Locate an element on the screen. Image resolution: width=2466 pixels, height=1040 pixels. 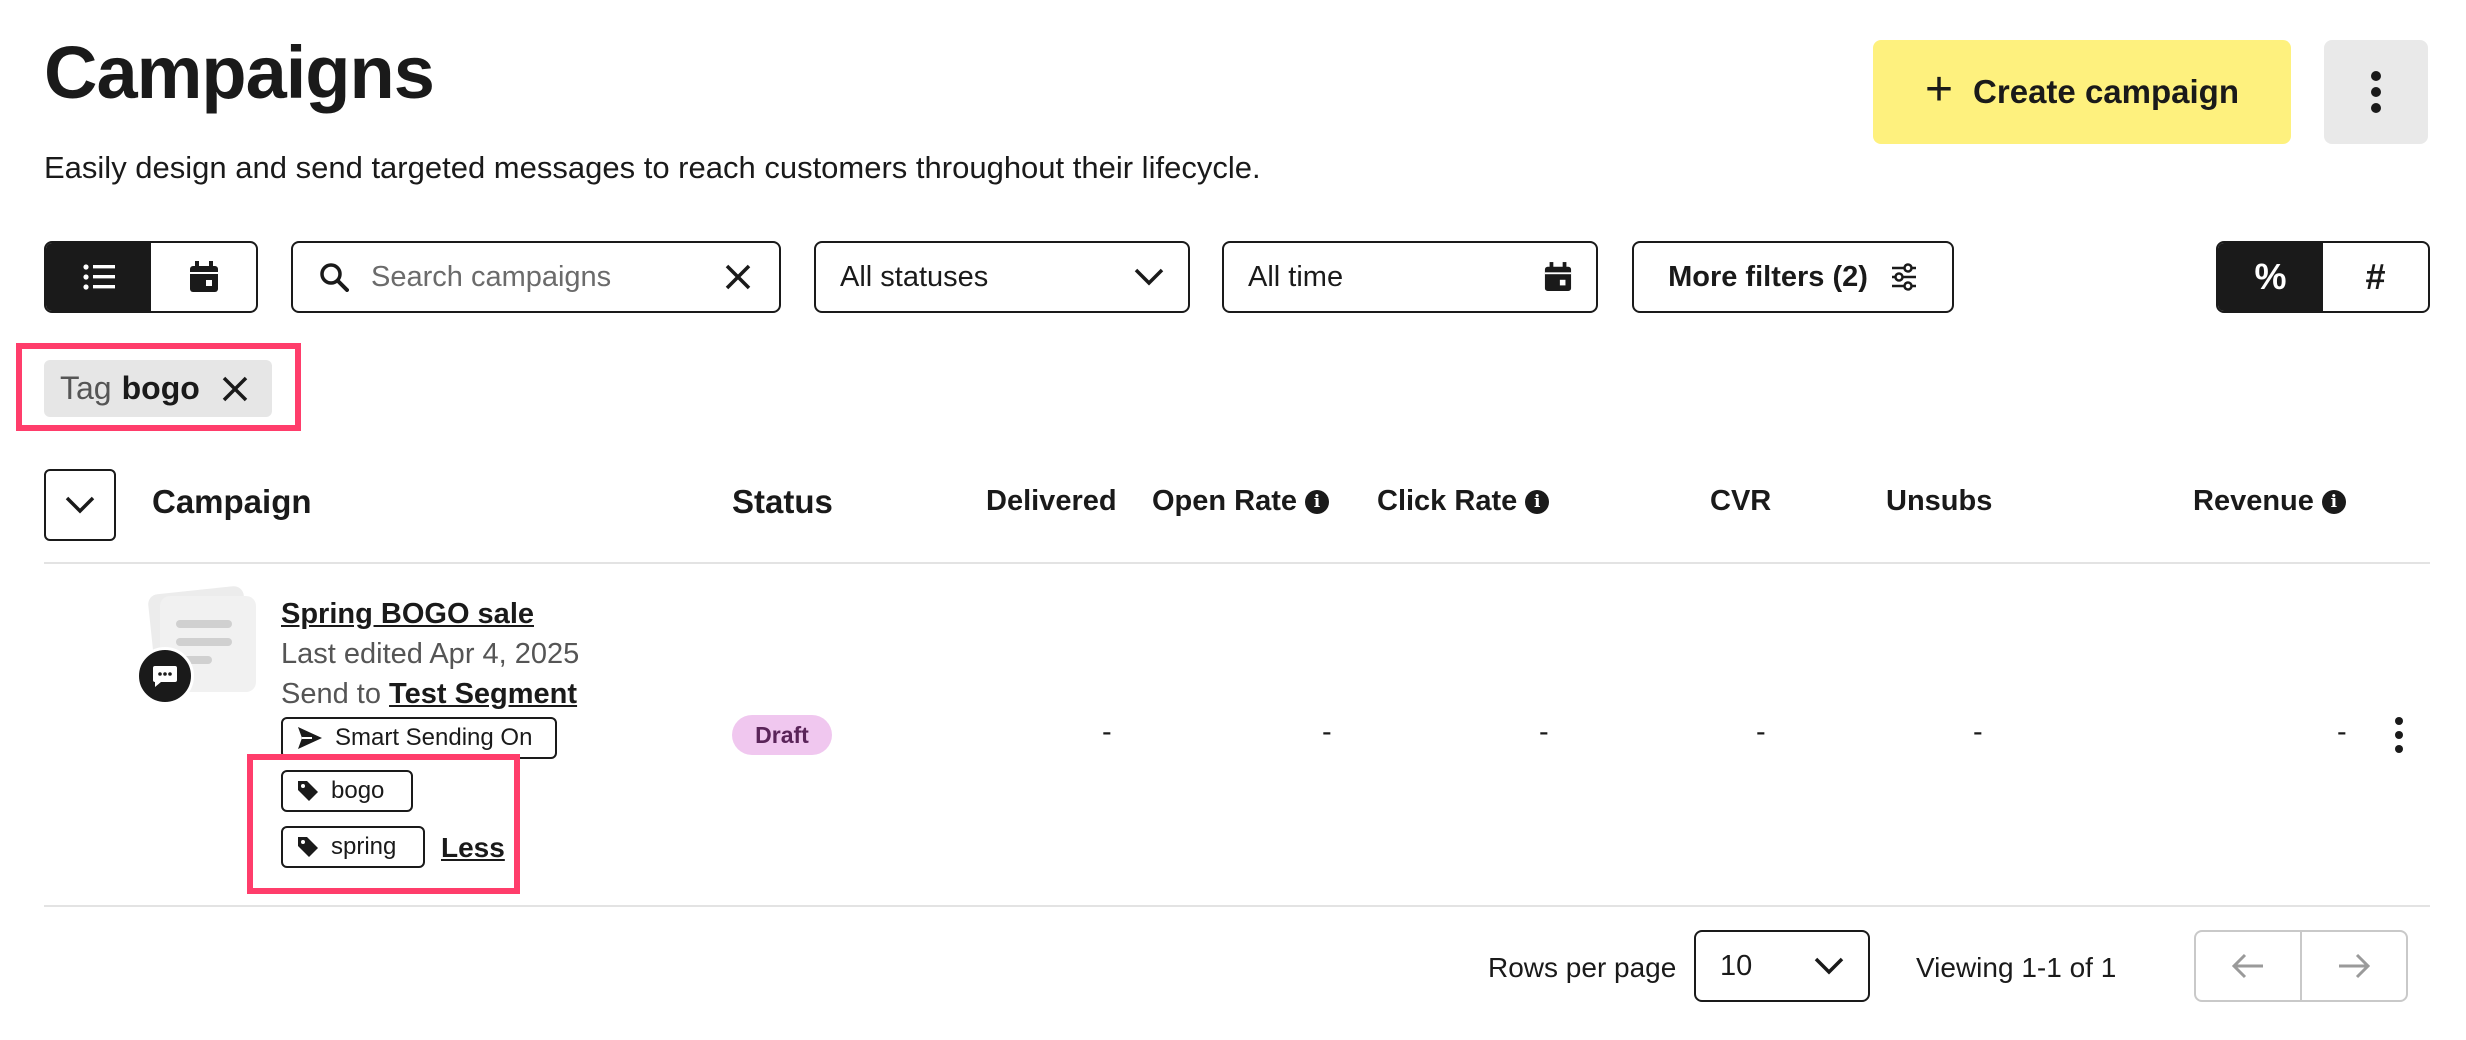
header-divider is located at coordinates (1237, 563).